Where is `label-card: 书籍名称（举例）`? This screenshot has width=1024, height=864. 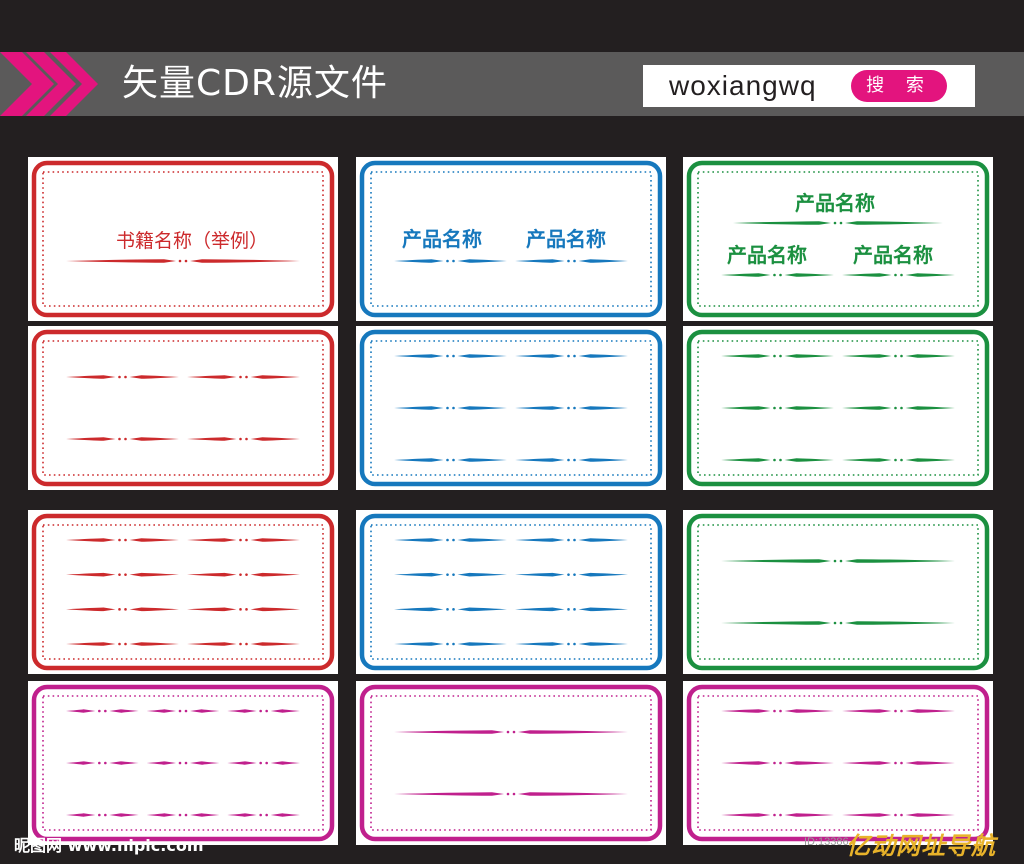 label-card: 书籍名称（举例） is located at coordinates (183, 239).